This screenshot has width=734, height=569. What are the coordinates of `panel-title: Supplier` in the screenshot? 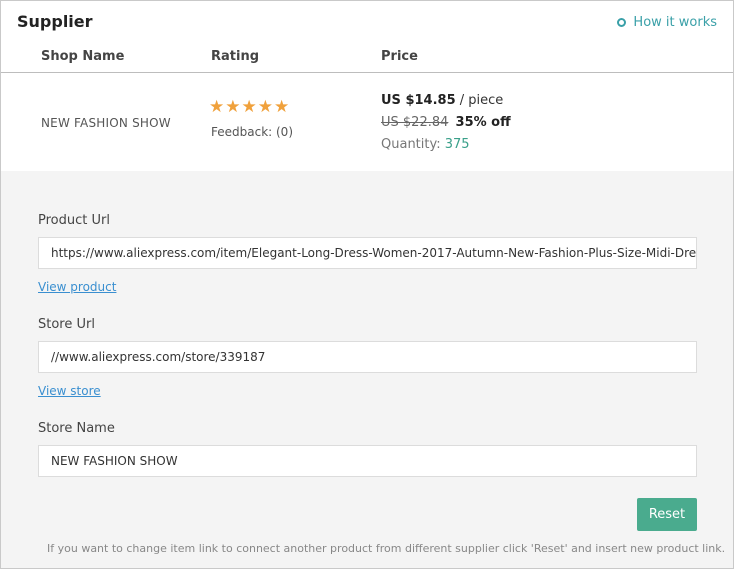 It's located at (55, 21).